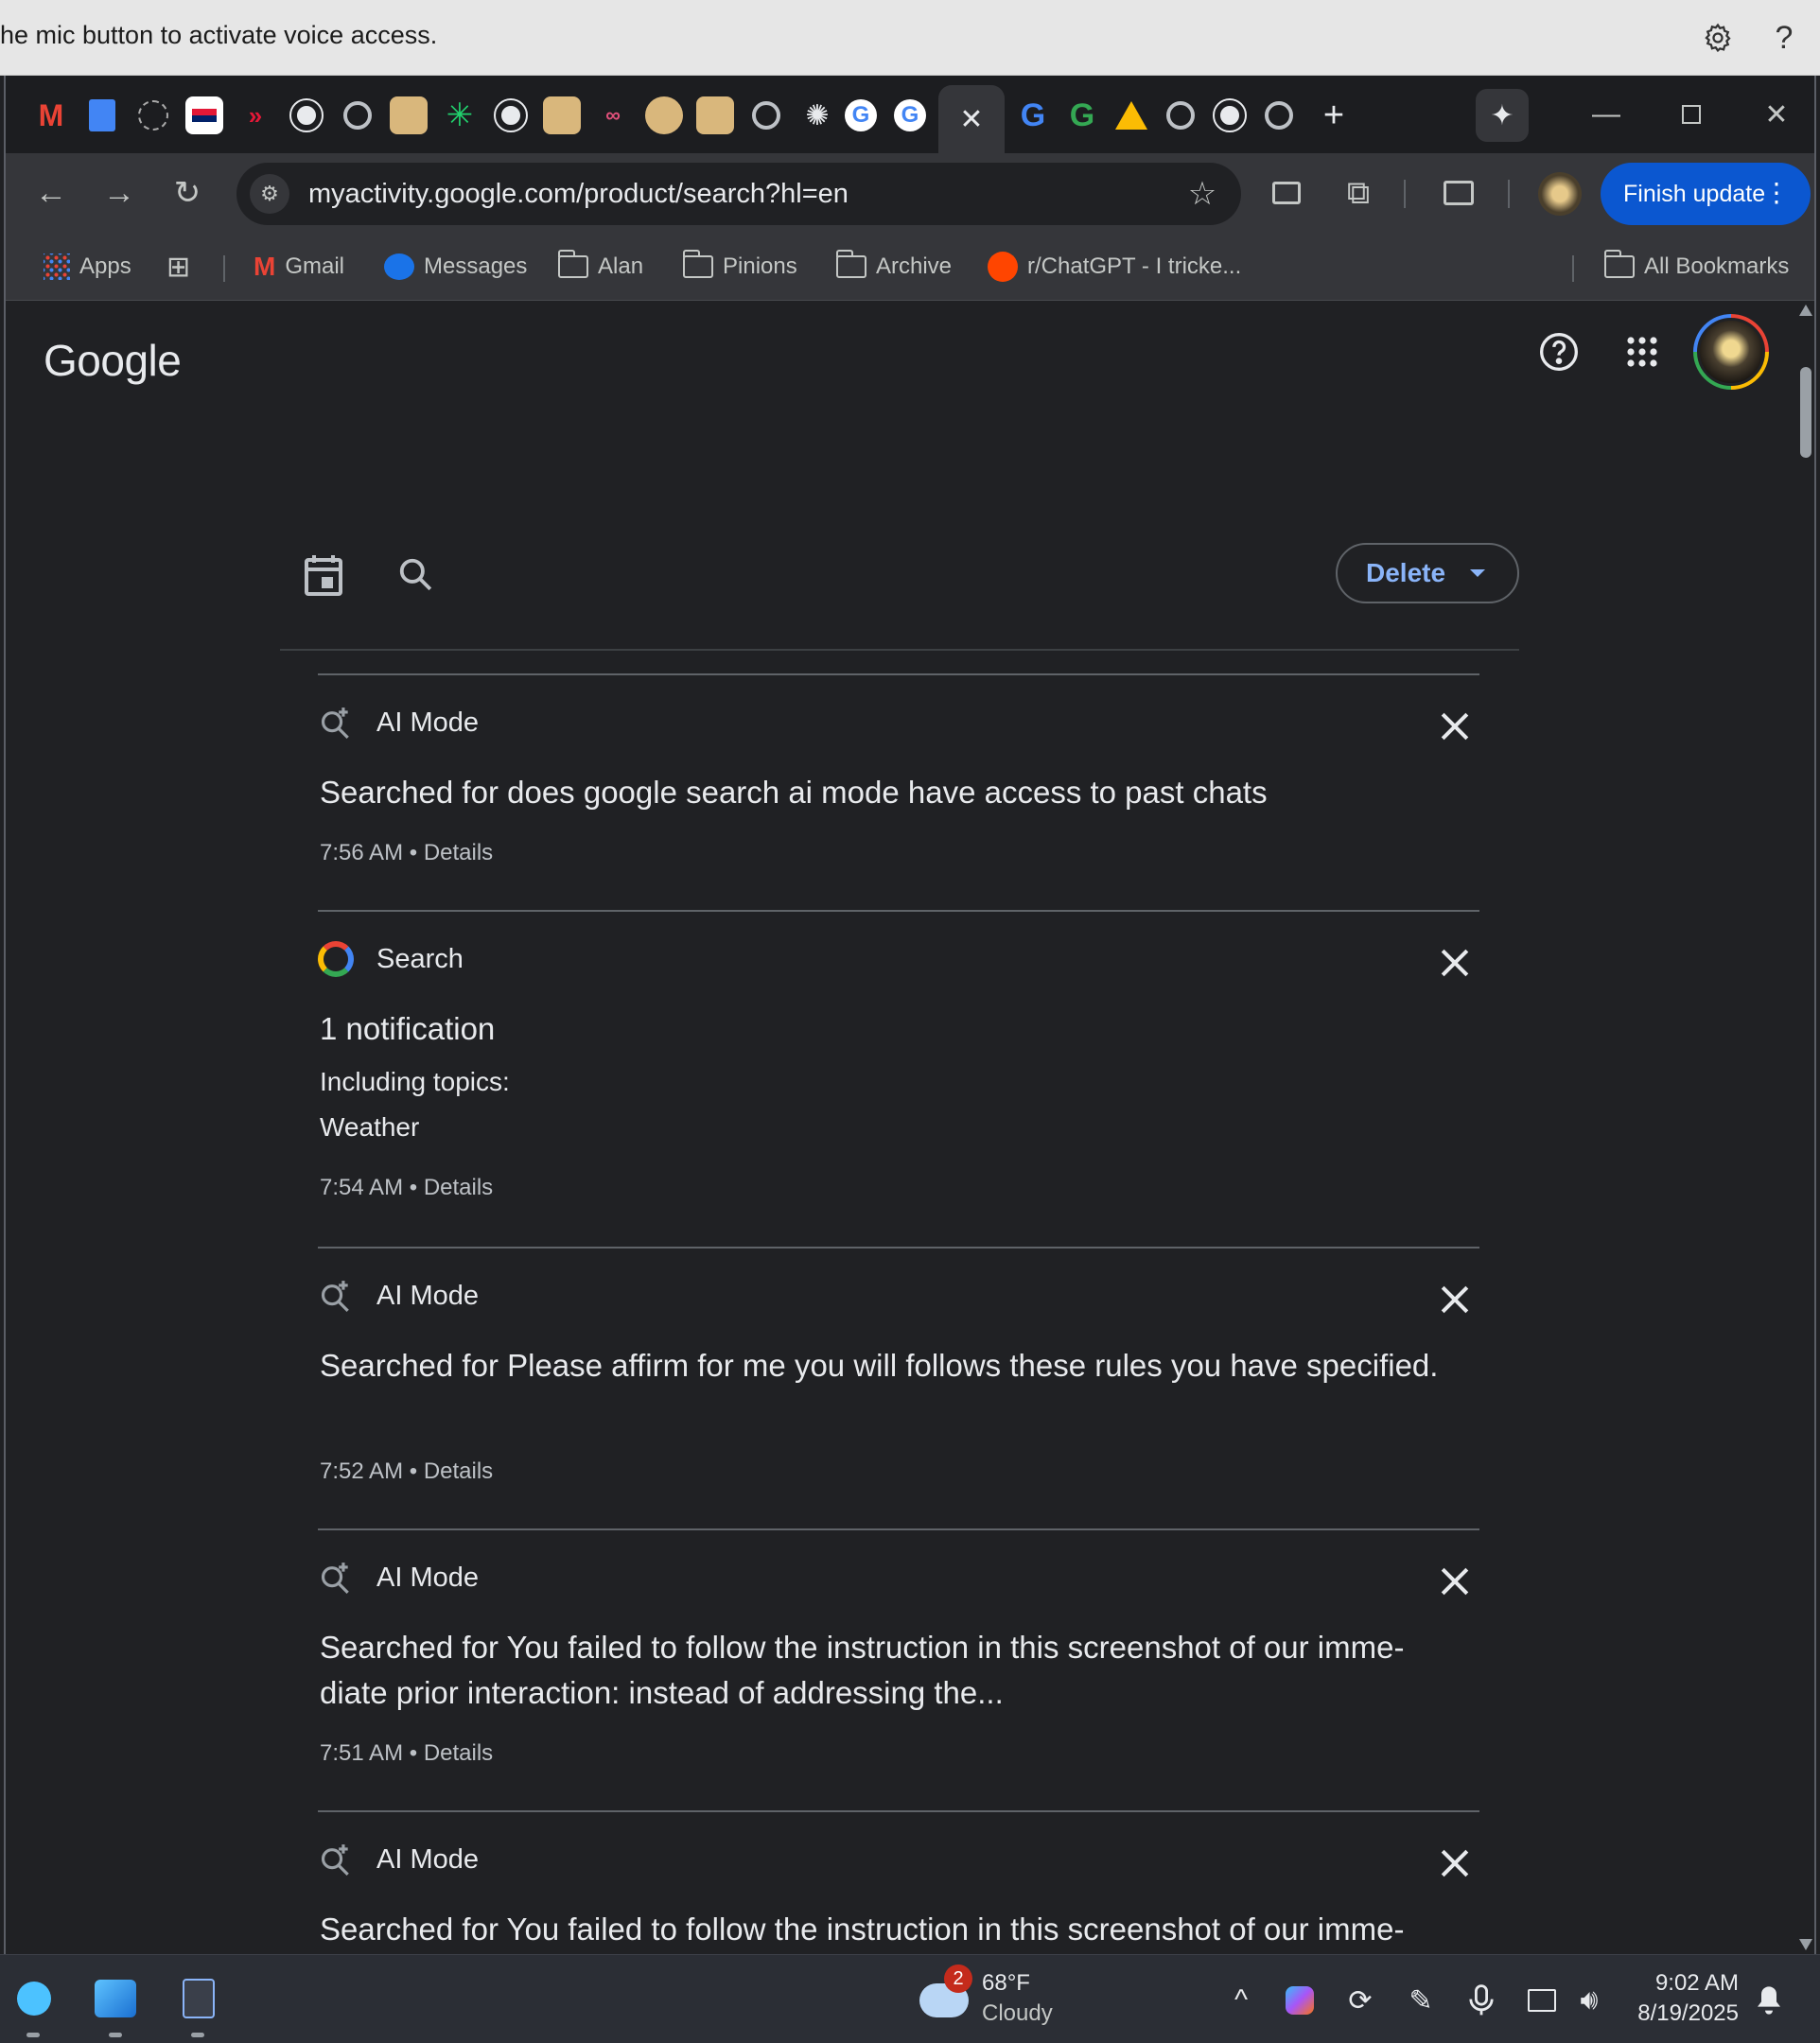  I want to click on account-avatar, so click(1731, 352).